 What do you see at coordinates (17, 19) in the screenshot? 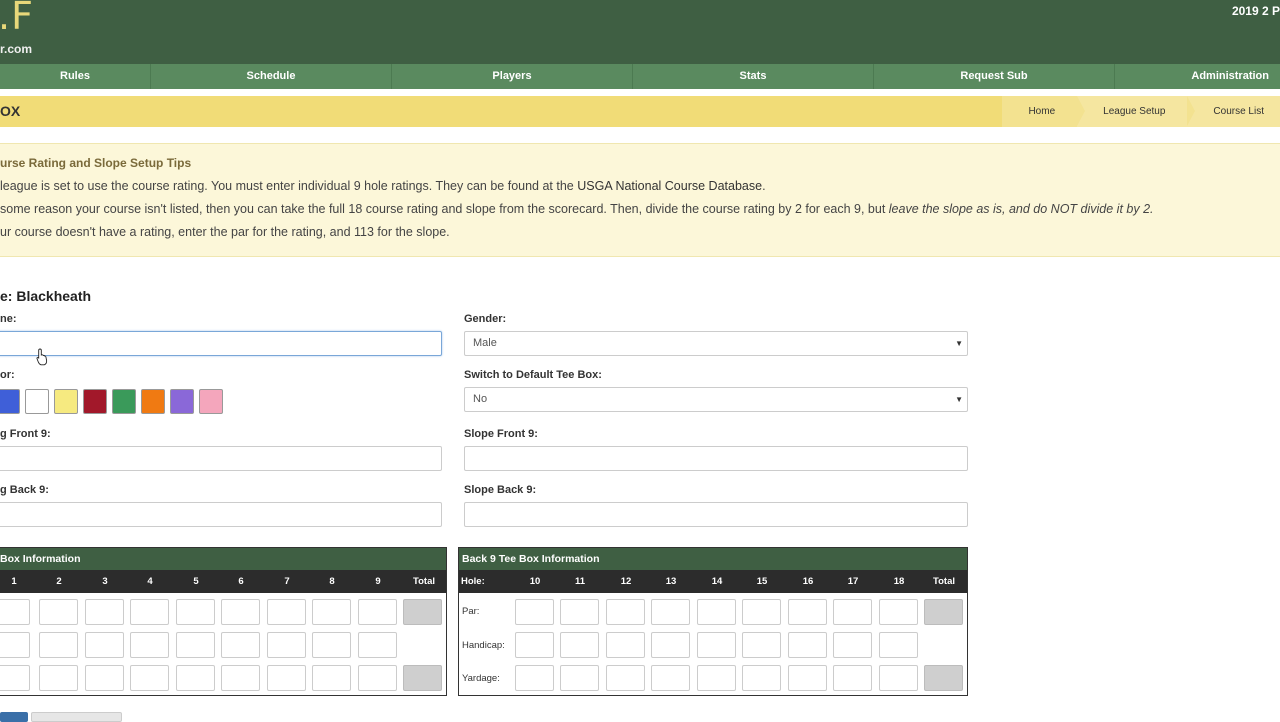
I see `site-logo: .F` at bounding box center [17, 19].